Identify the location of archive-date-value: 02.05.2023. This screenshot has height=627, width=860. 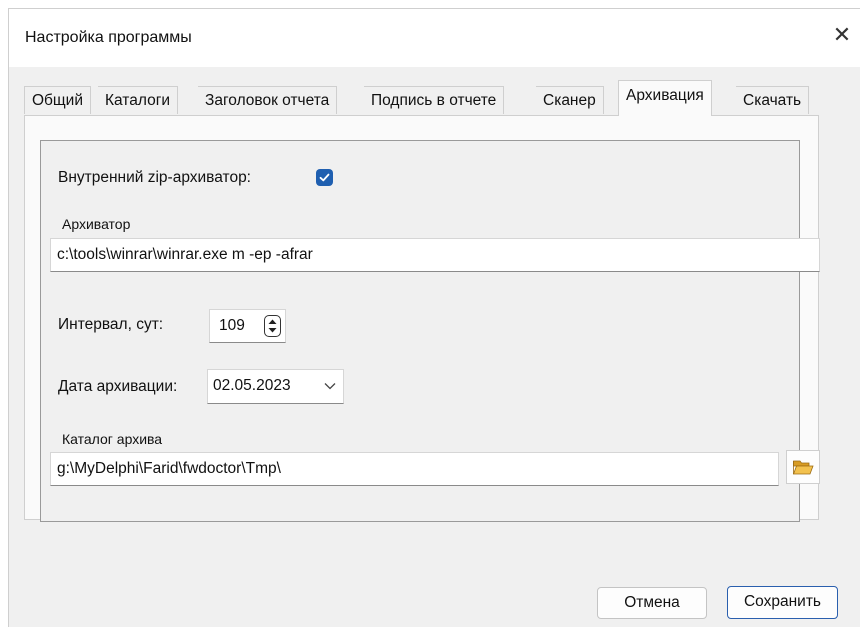
(252, 385).